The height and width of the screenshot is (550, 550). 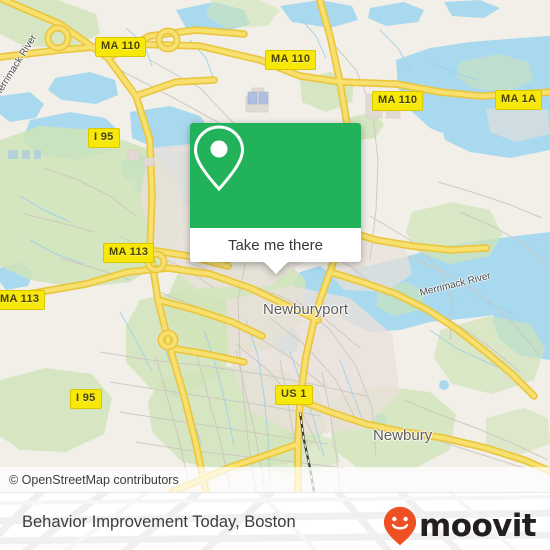 What do you see at coordinates (519, 100) in the screenshot?
I see `shield-ma-1a: MA 1A` at bounding box center [519, 100].